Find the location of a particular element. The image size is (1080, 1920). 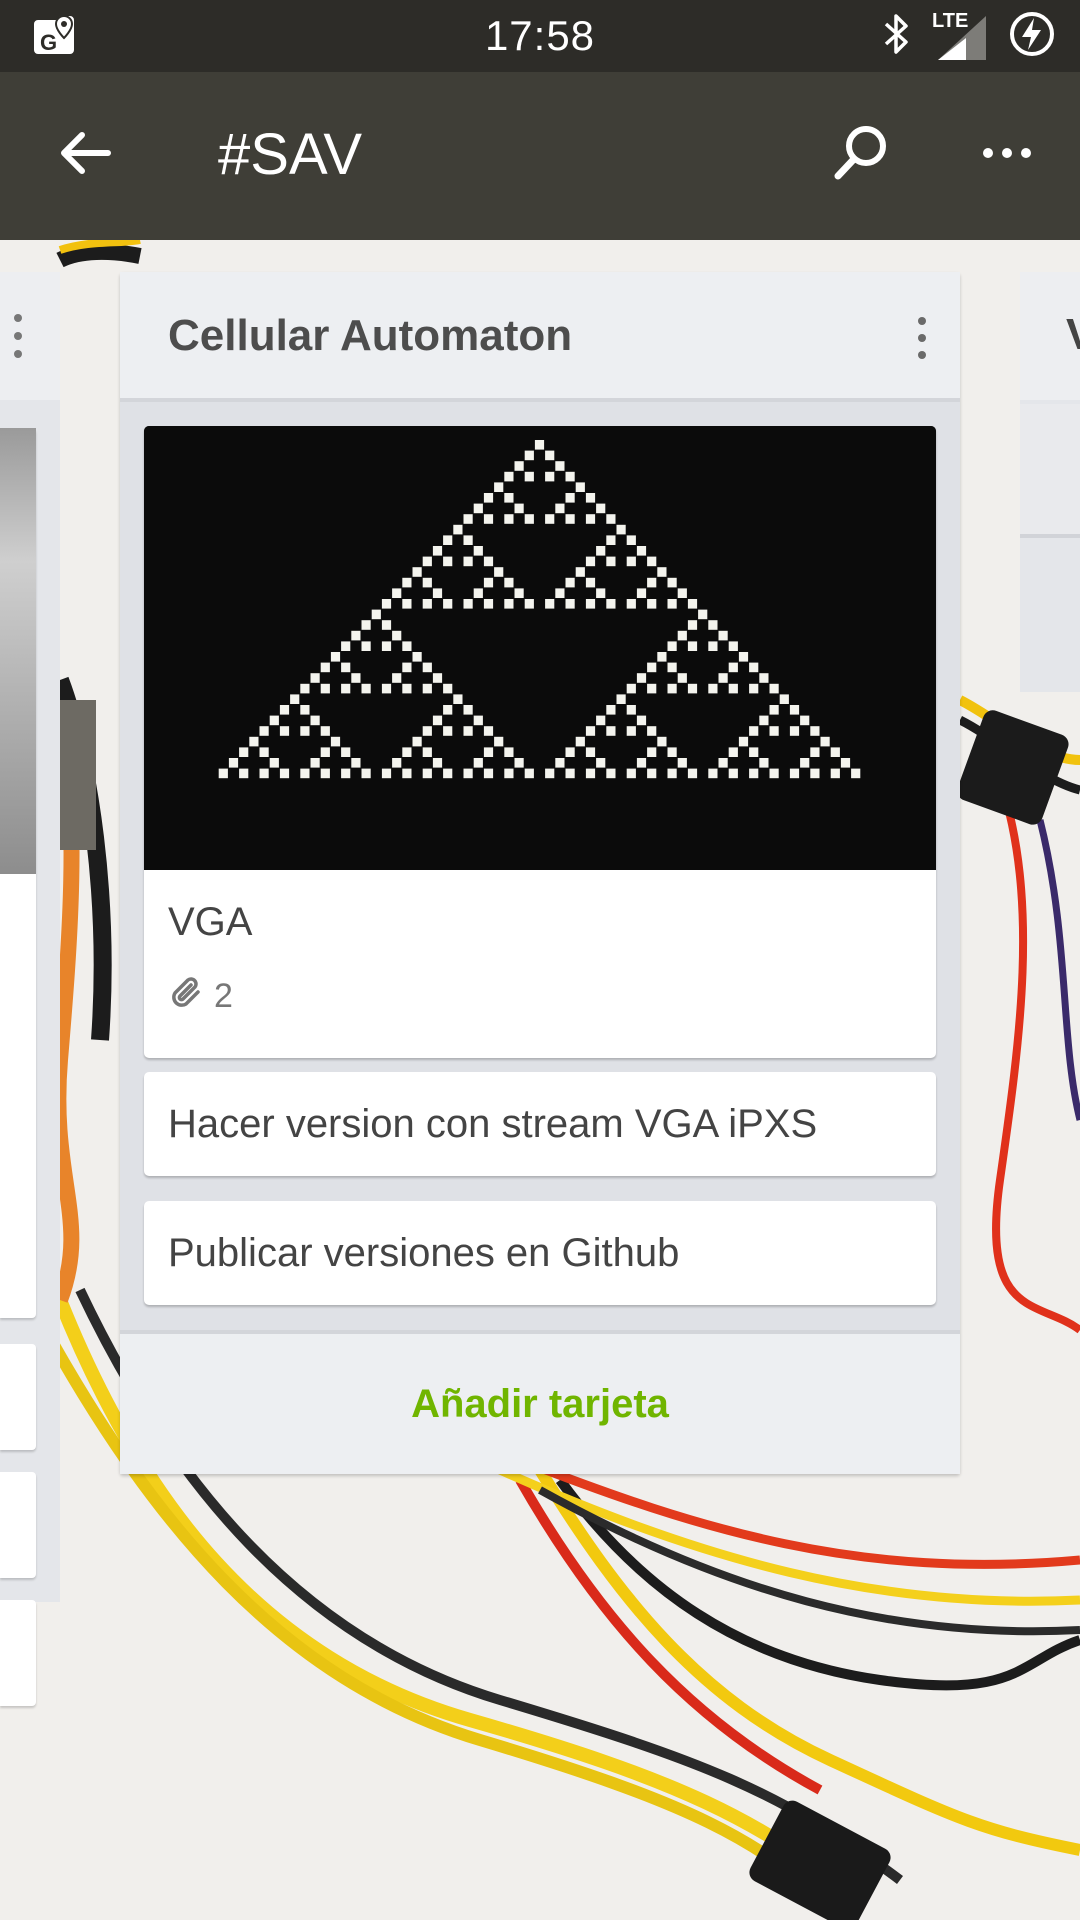

next-list: V is located at coordinates (1050, 482).